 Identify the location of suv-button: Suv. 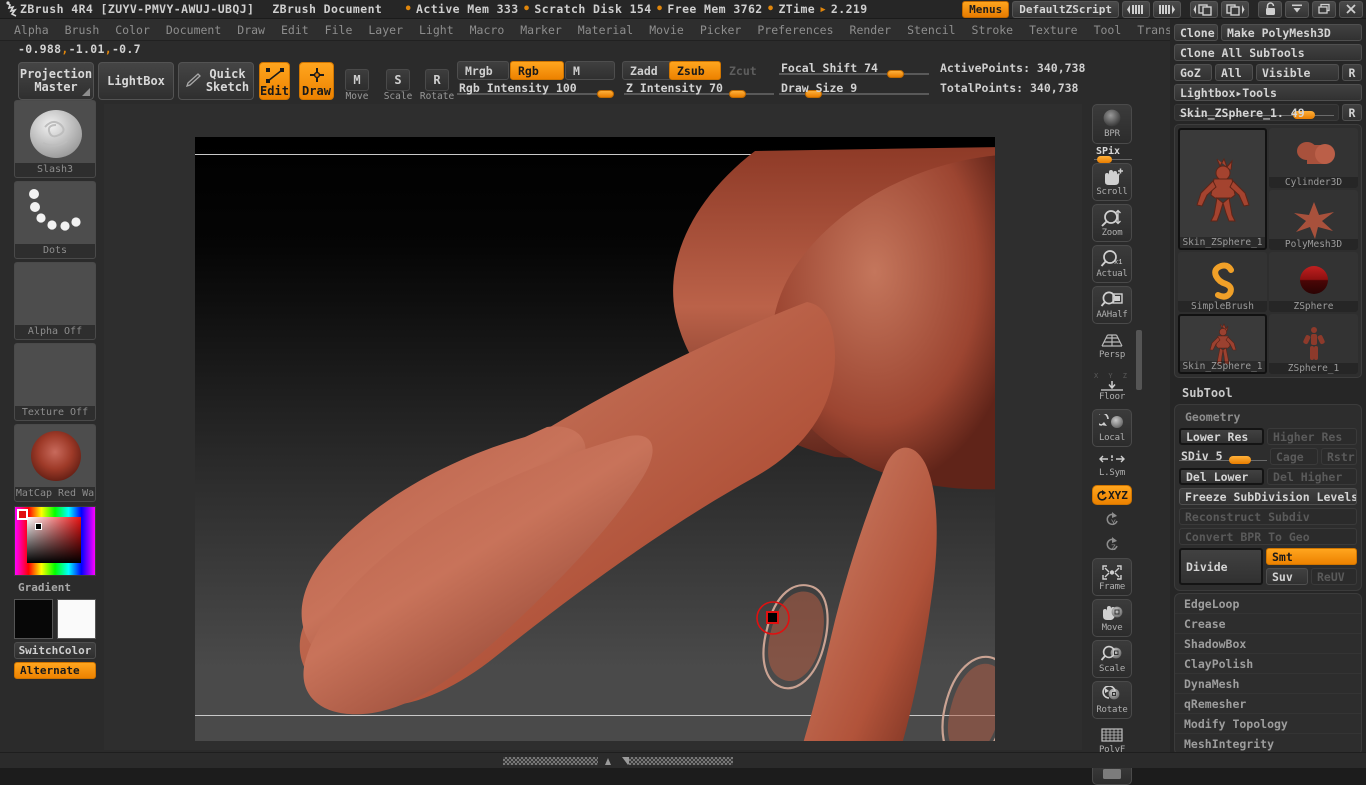
(1287, 576).